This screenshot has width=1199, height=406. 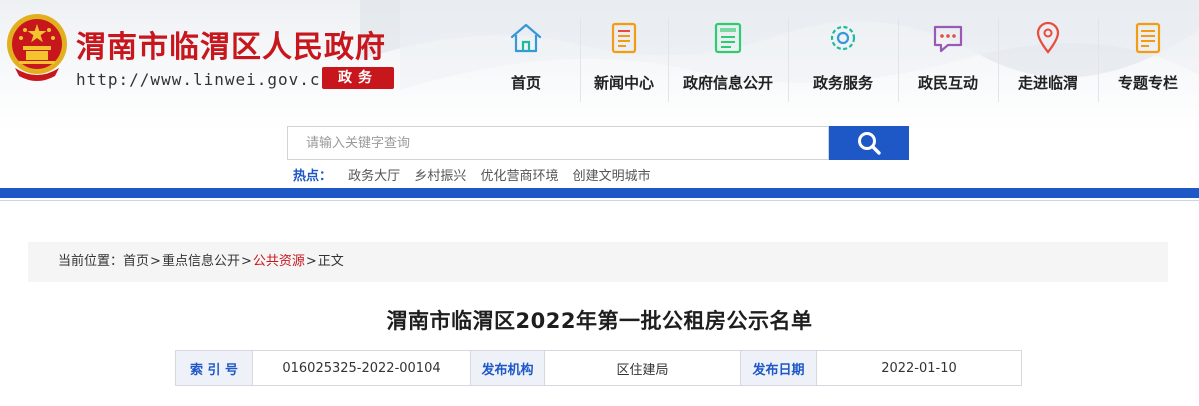 I want to click on publisher-label: 发布机构, so click(x=507, y=368).